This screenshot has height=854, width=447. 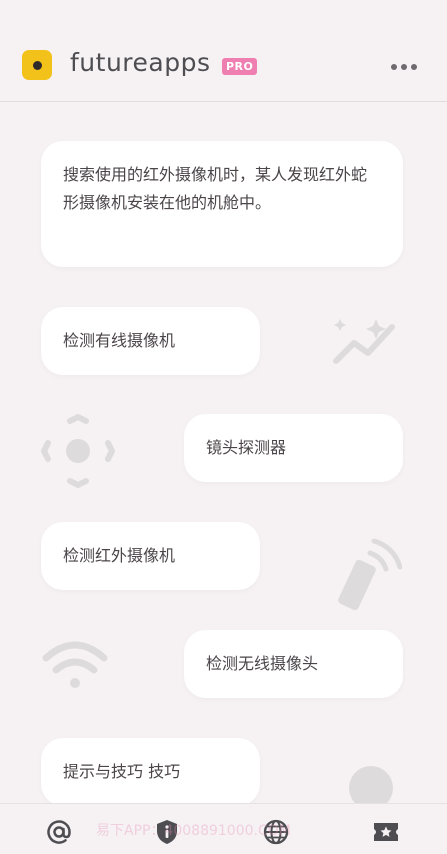 What do you see at coordinates (215, 188) in the screenshot?
I see `info-text: 搜索使用的红外摄像机时，某人发现红外蛇形摄像机安装在他的机舱中。` at bounding box center [215, 188].